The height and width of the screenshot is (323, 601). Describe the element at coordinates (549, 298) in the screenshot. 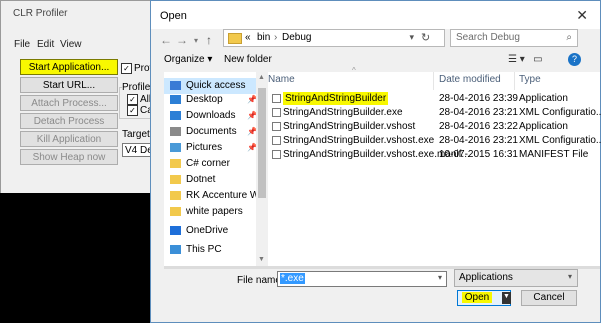

I see `cancel-button: Cancel` at that location.